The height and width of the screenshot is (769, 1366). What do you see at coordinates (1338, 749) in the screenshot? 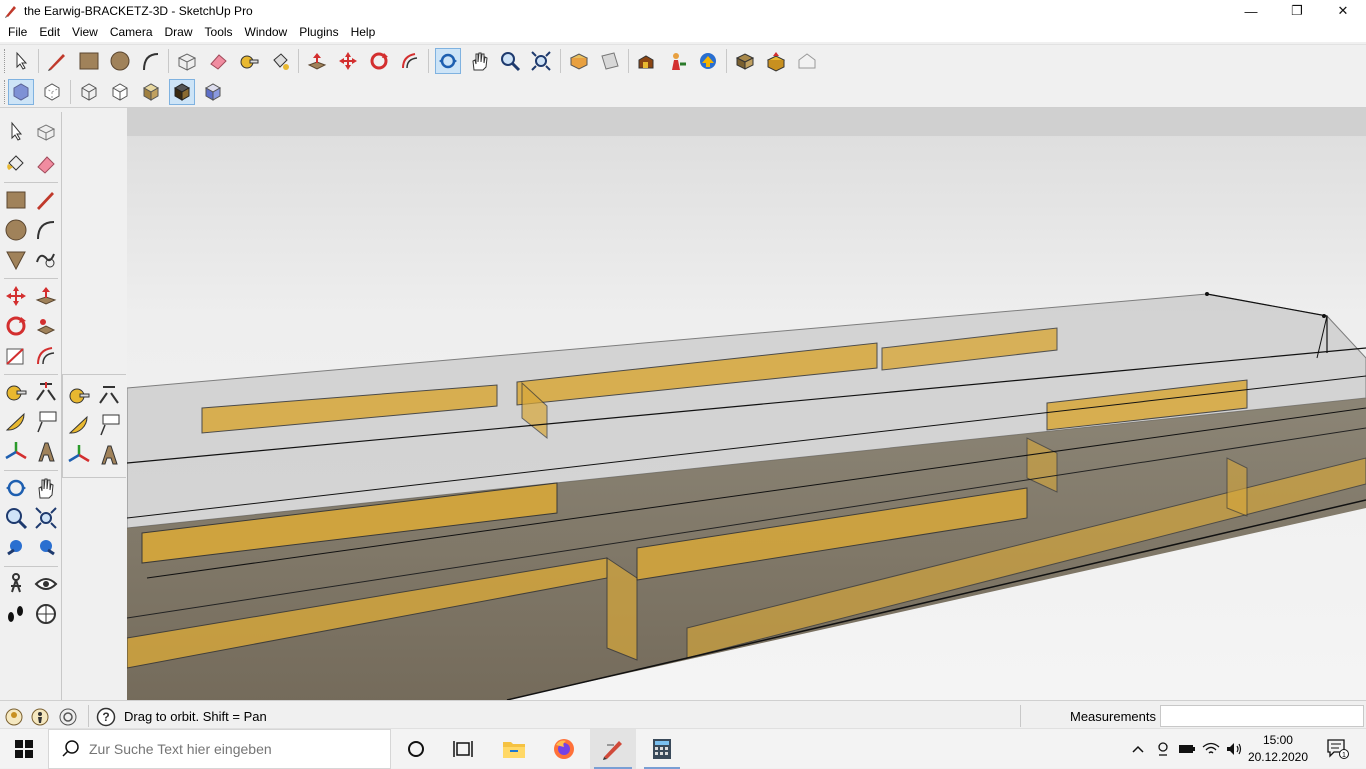
I see `action-center-button: 1` at bounding box center [1338, 749].